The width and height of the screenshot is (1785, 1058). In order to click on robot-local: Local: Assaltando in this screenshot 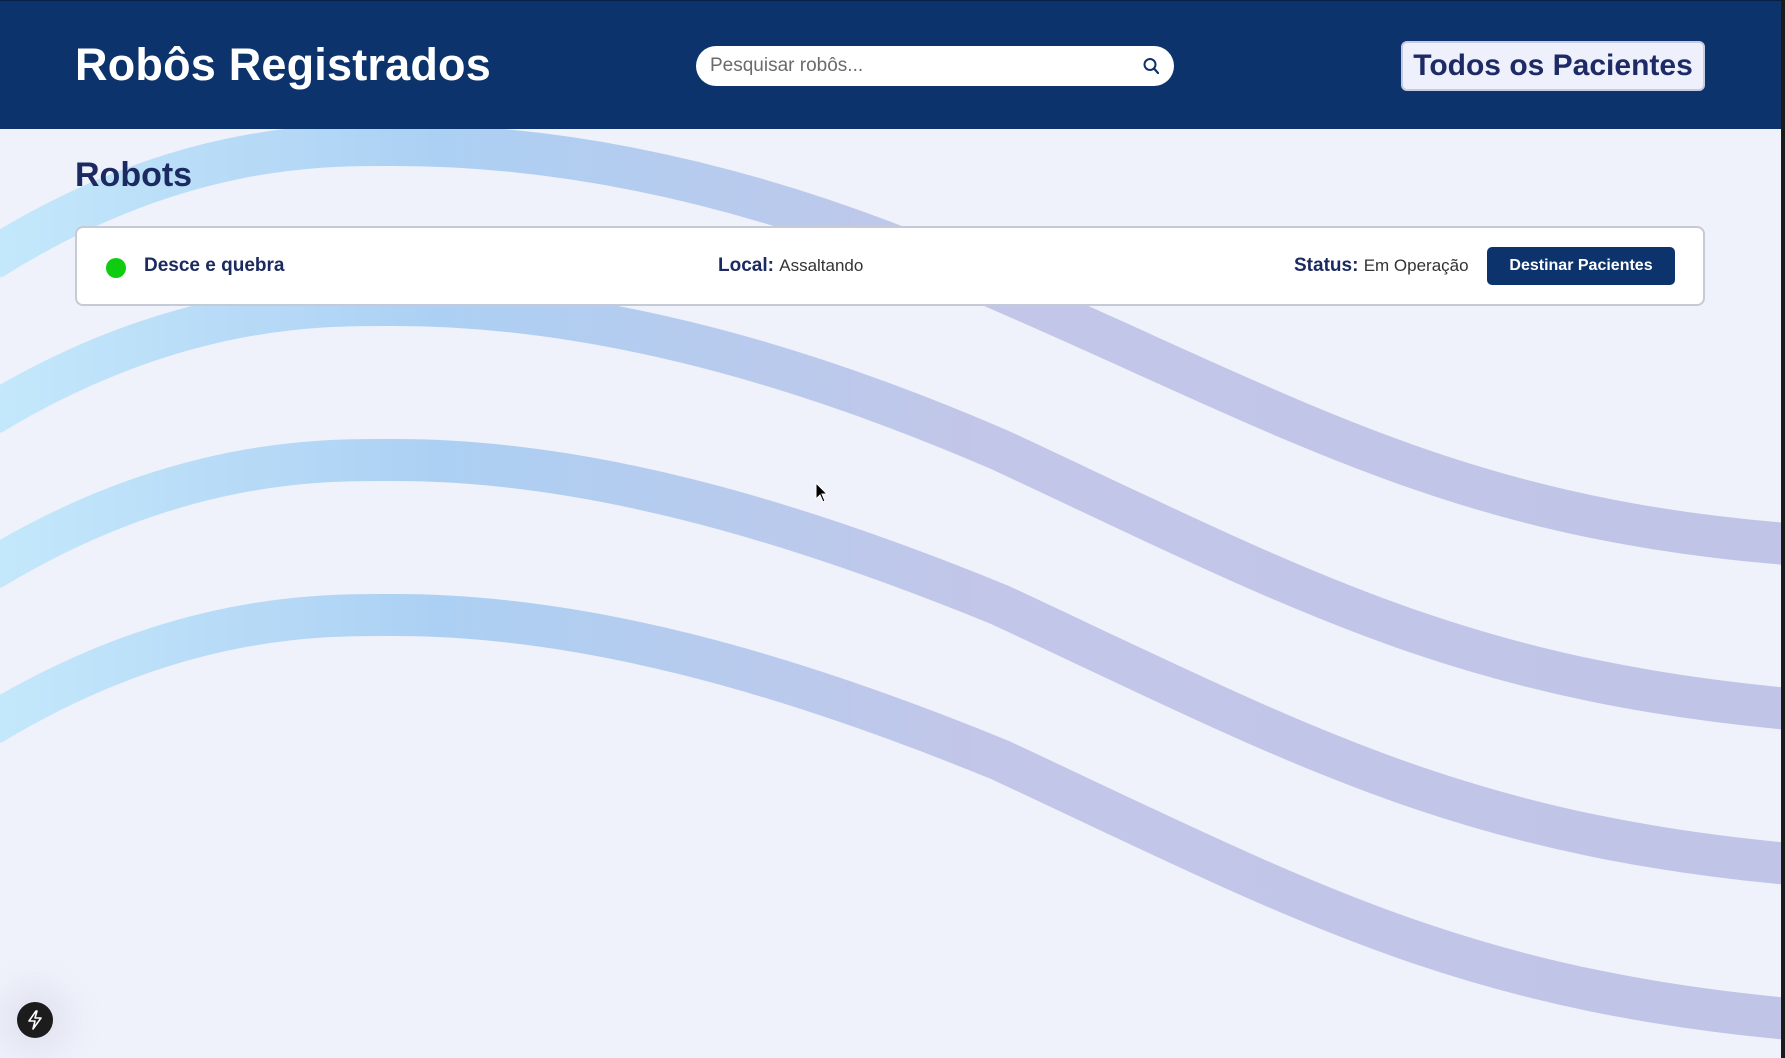, I will do `click(790, 266)`.